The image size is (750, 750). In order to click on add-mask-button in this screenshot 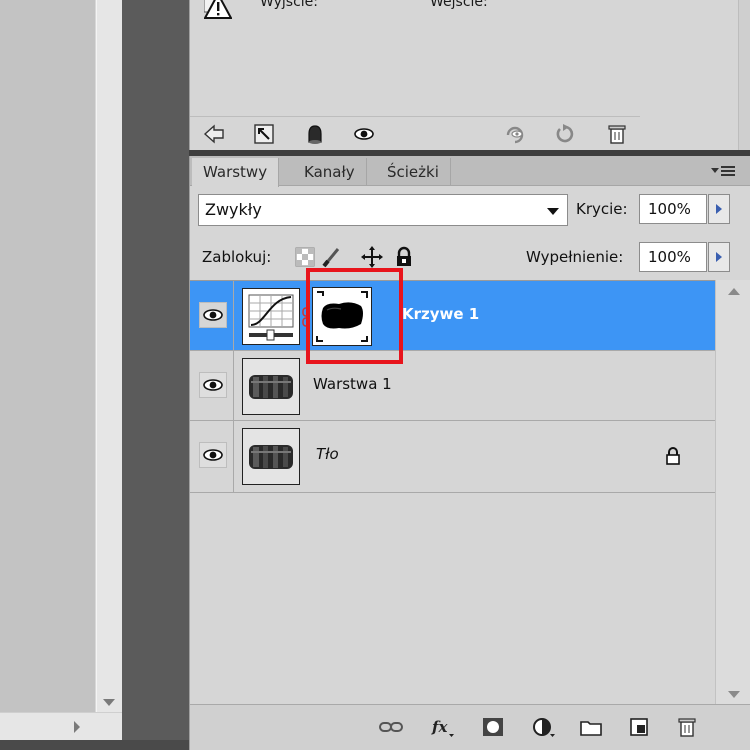, I will do `click(493, 727)`.